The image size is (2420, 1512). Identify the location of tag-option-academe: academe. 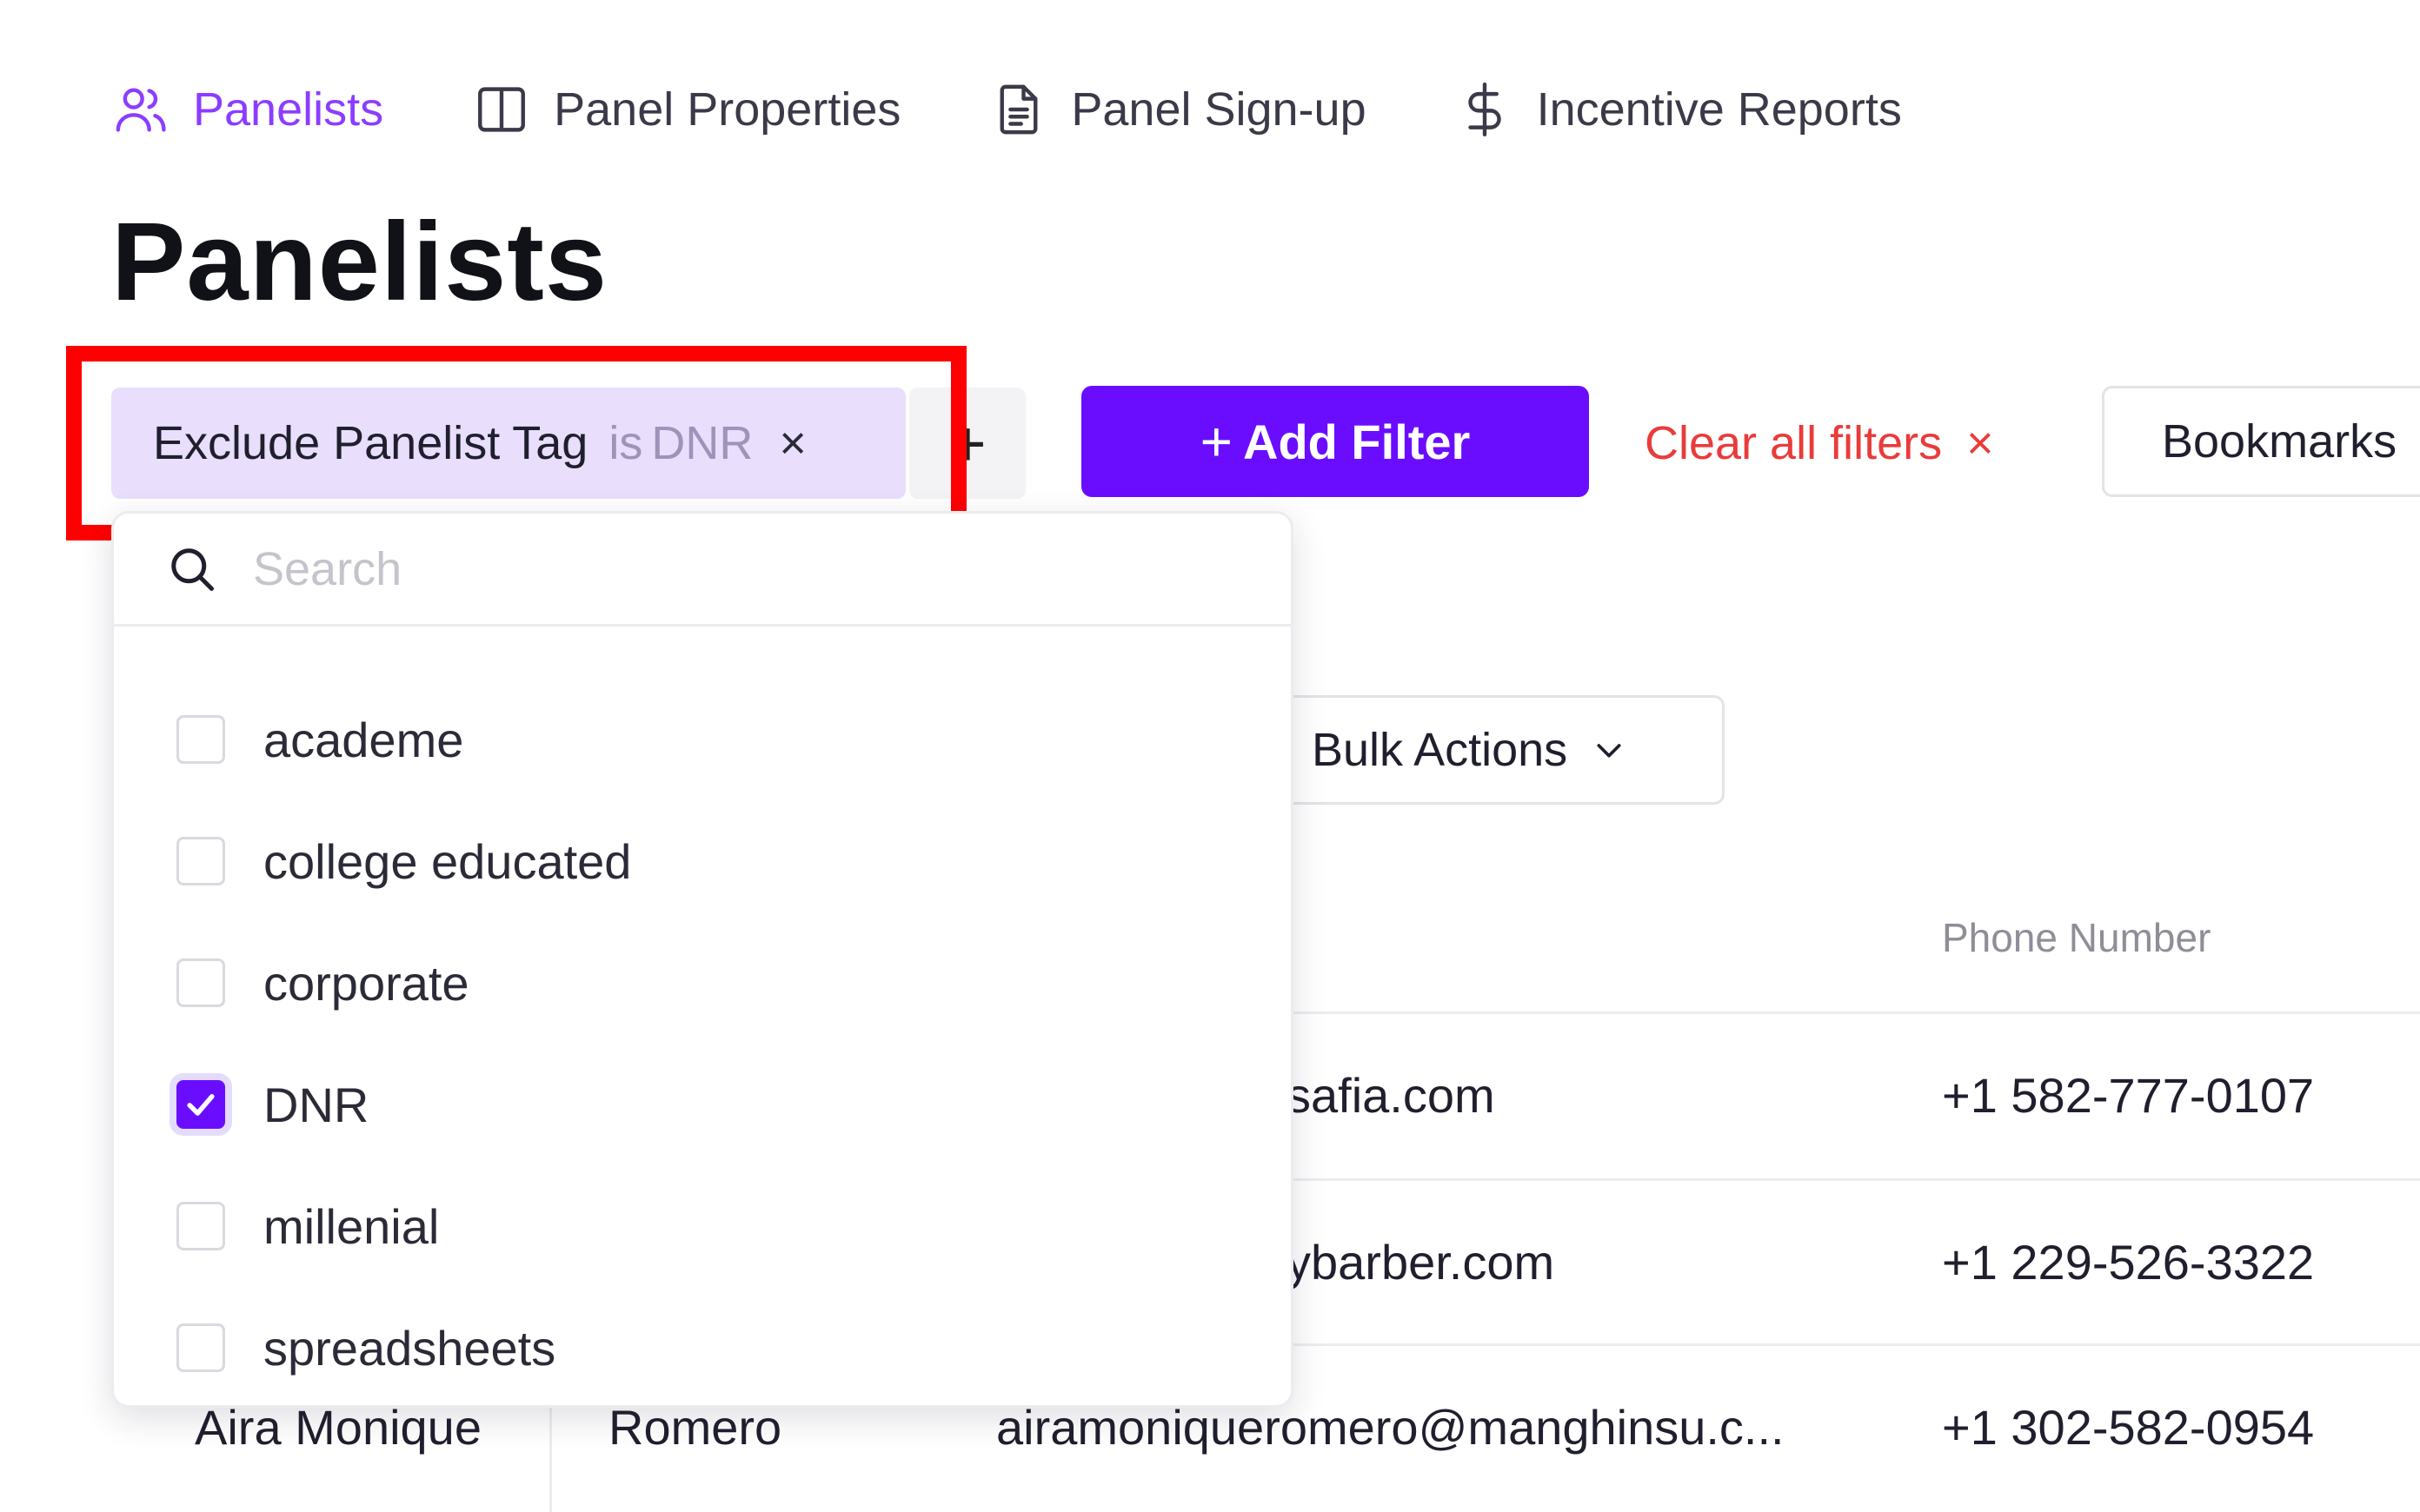
(702, 739).